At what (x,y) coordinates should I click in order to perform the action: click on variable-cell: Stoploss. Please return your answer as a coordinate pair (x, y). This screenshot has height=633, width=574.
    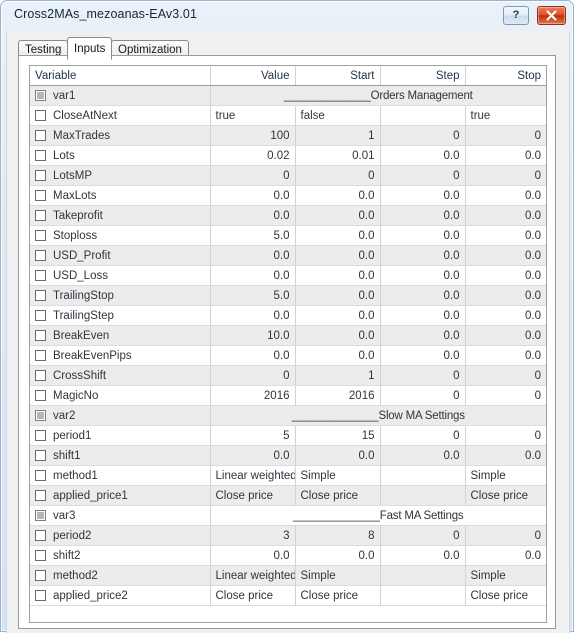
    Looking at the image, I should click on (120, 235).